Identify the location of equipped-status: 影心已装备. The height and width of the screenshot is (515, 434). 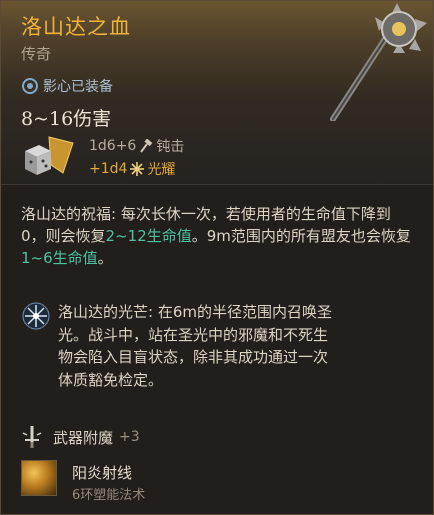
(67, 86).